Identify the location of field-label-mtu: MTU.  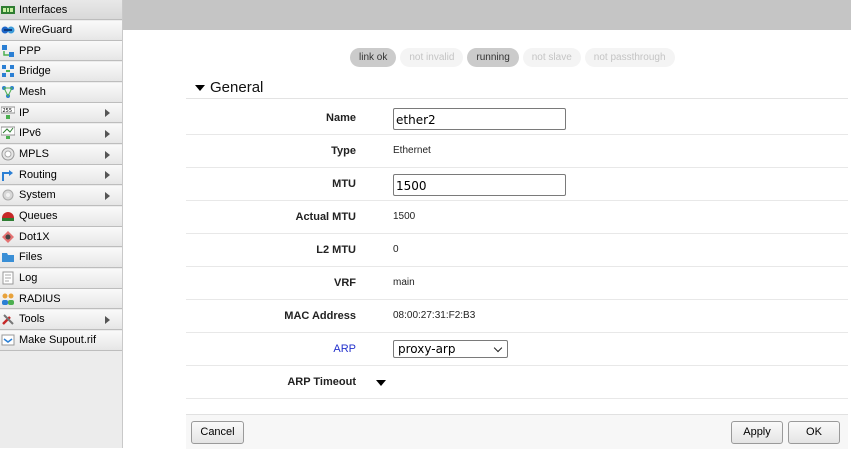
(344, 184).